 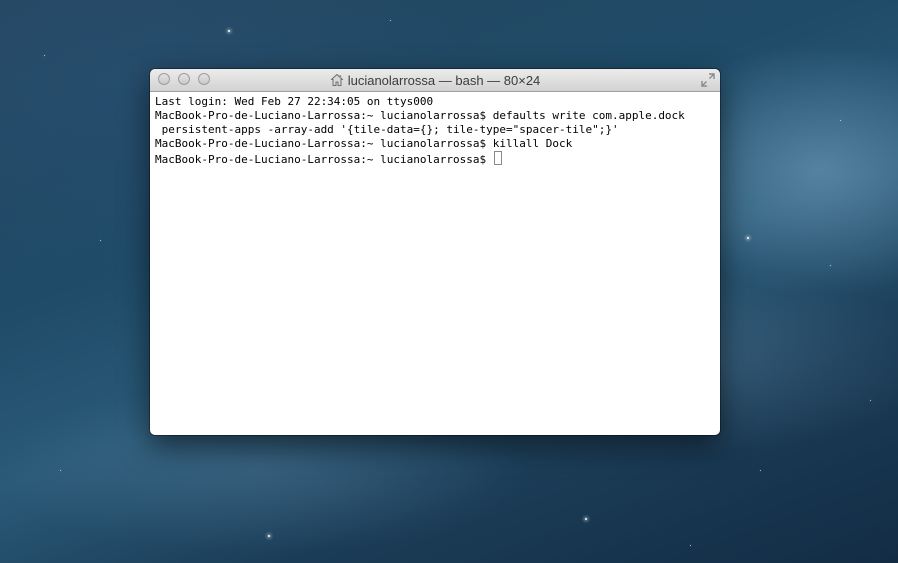 I want to click on fullscreen-arrows-icon, so click(x=708, y=80).